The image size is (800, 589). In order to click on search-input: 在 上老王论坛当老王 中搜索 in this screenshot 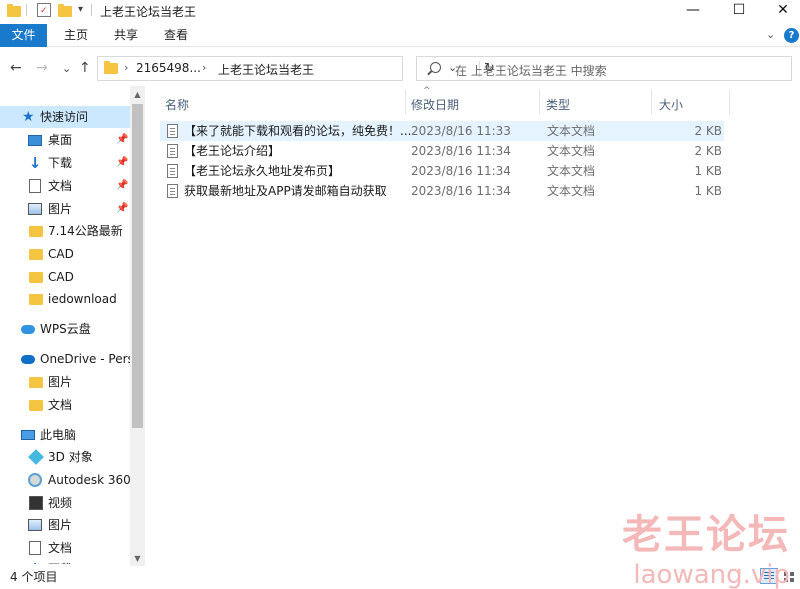, I will do `click(531, 70)`.